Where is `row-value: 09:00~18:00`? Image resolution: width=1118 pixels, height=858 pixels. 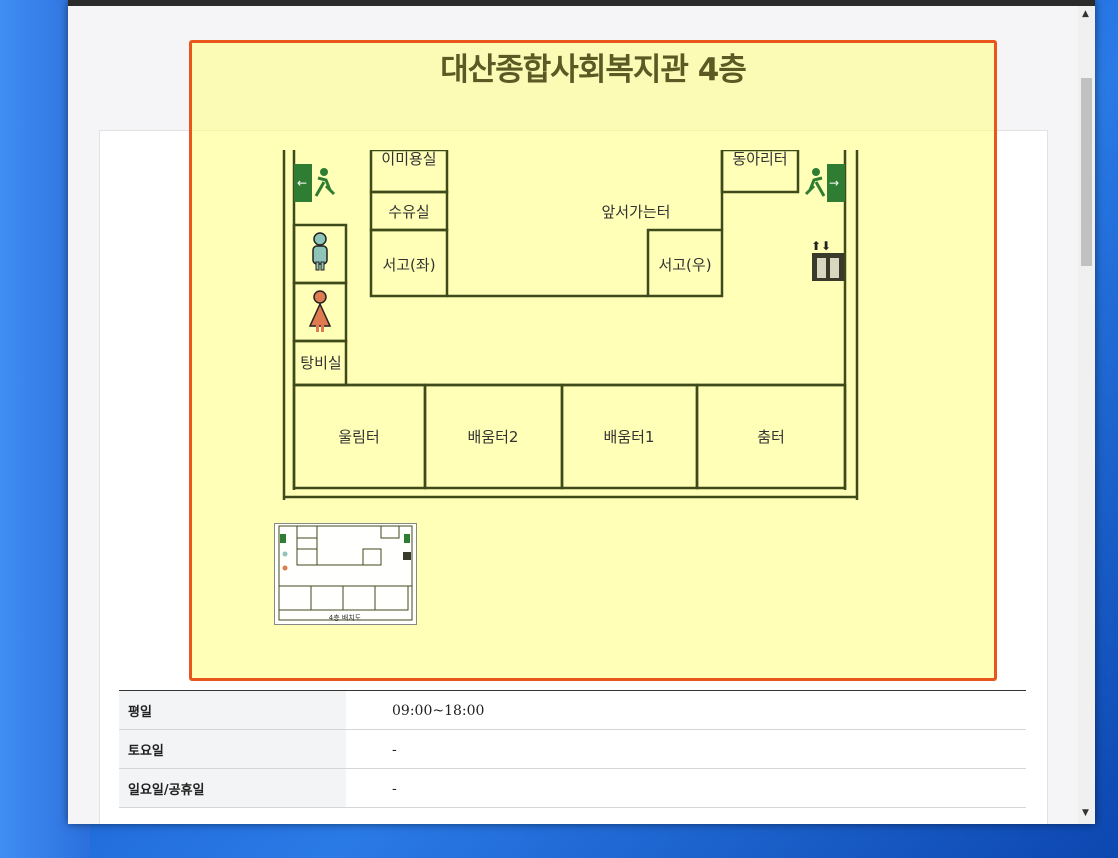
row-value: 09:00~18:00 is located at coordinates (438, 711).